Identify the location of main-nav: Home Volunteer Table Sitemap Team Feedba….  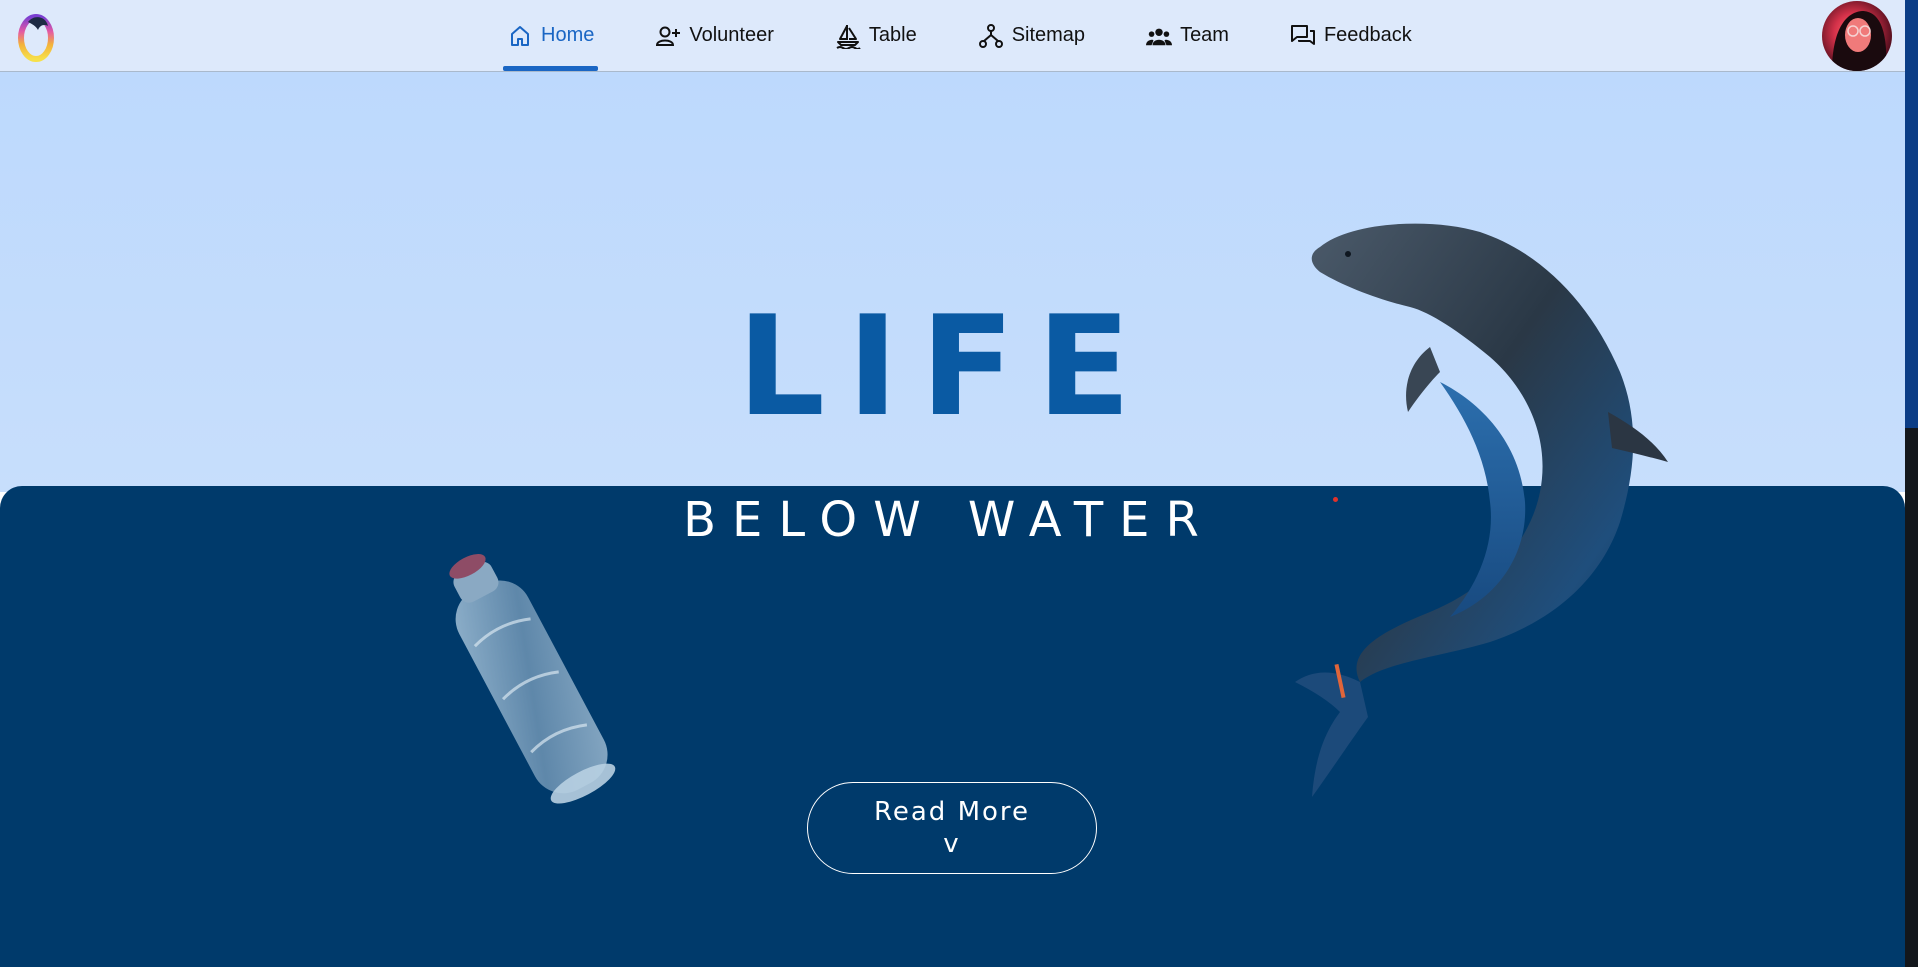
(986, 35).